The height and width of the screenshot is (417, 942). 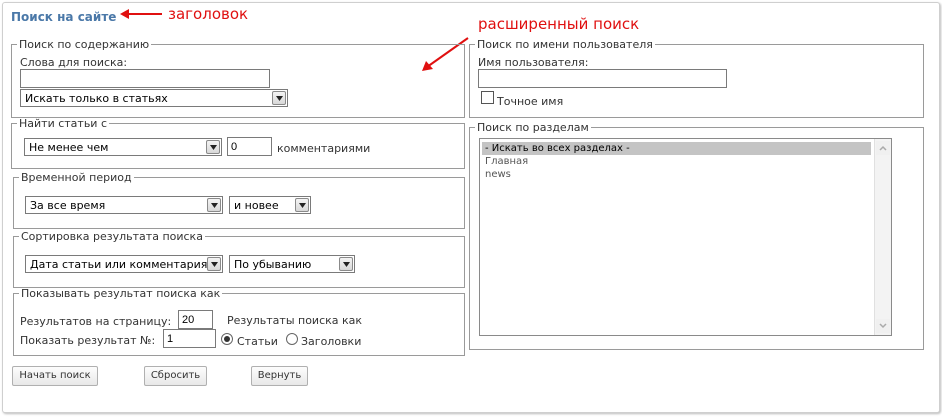 I want to click on period-legend: Временной период, so click(x=76, y=177).